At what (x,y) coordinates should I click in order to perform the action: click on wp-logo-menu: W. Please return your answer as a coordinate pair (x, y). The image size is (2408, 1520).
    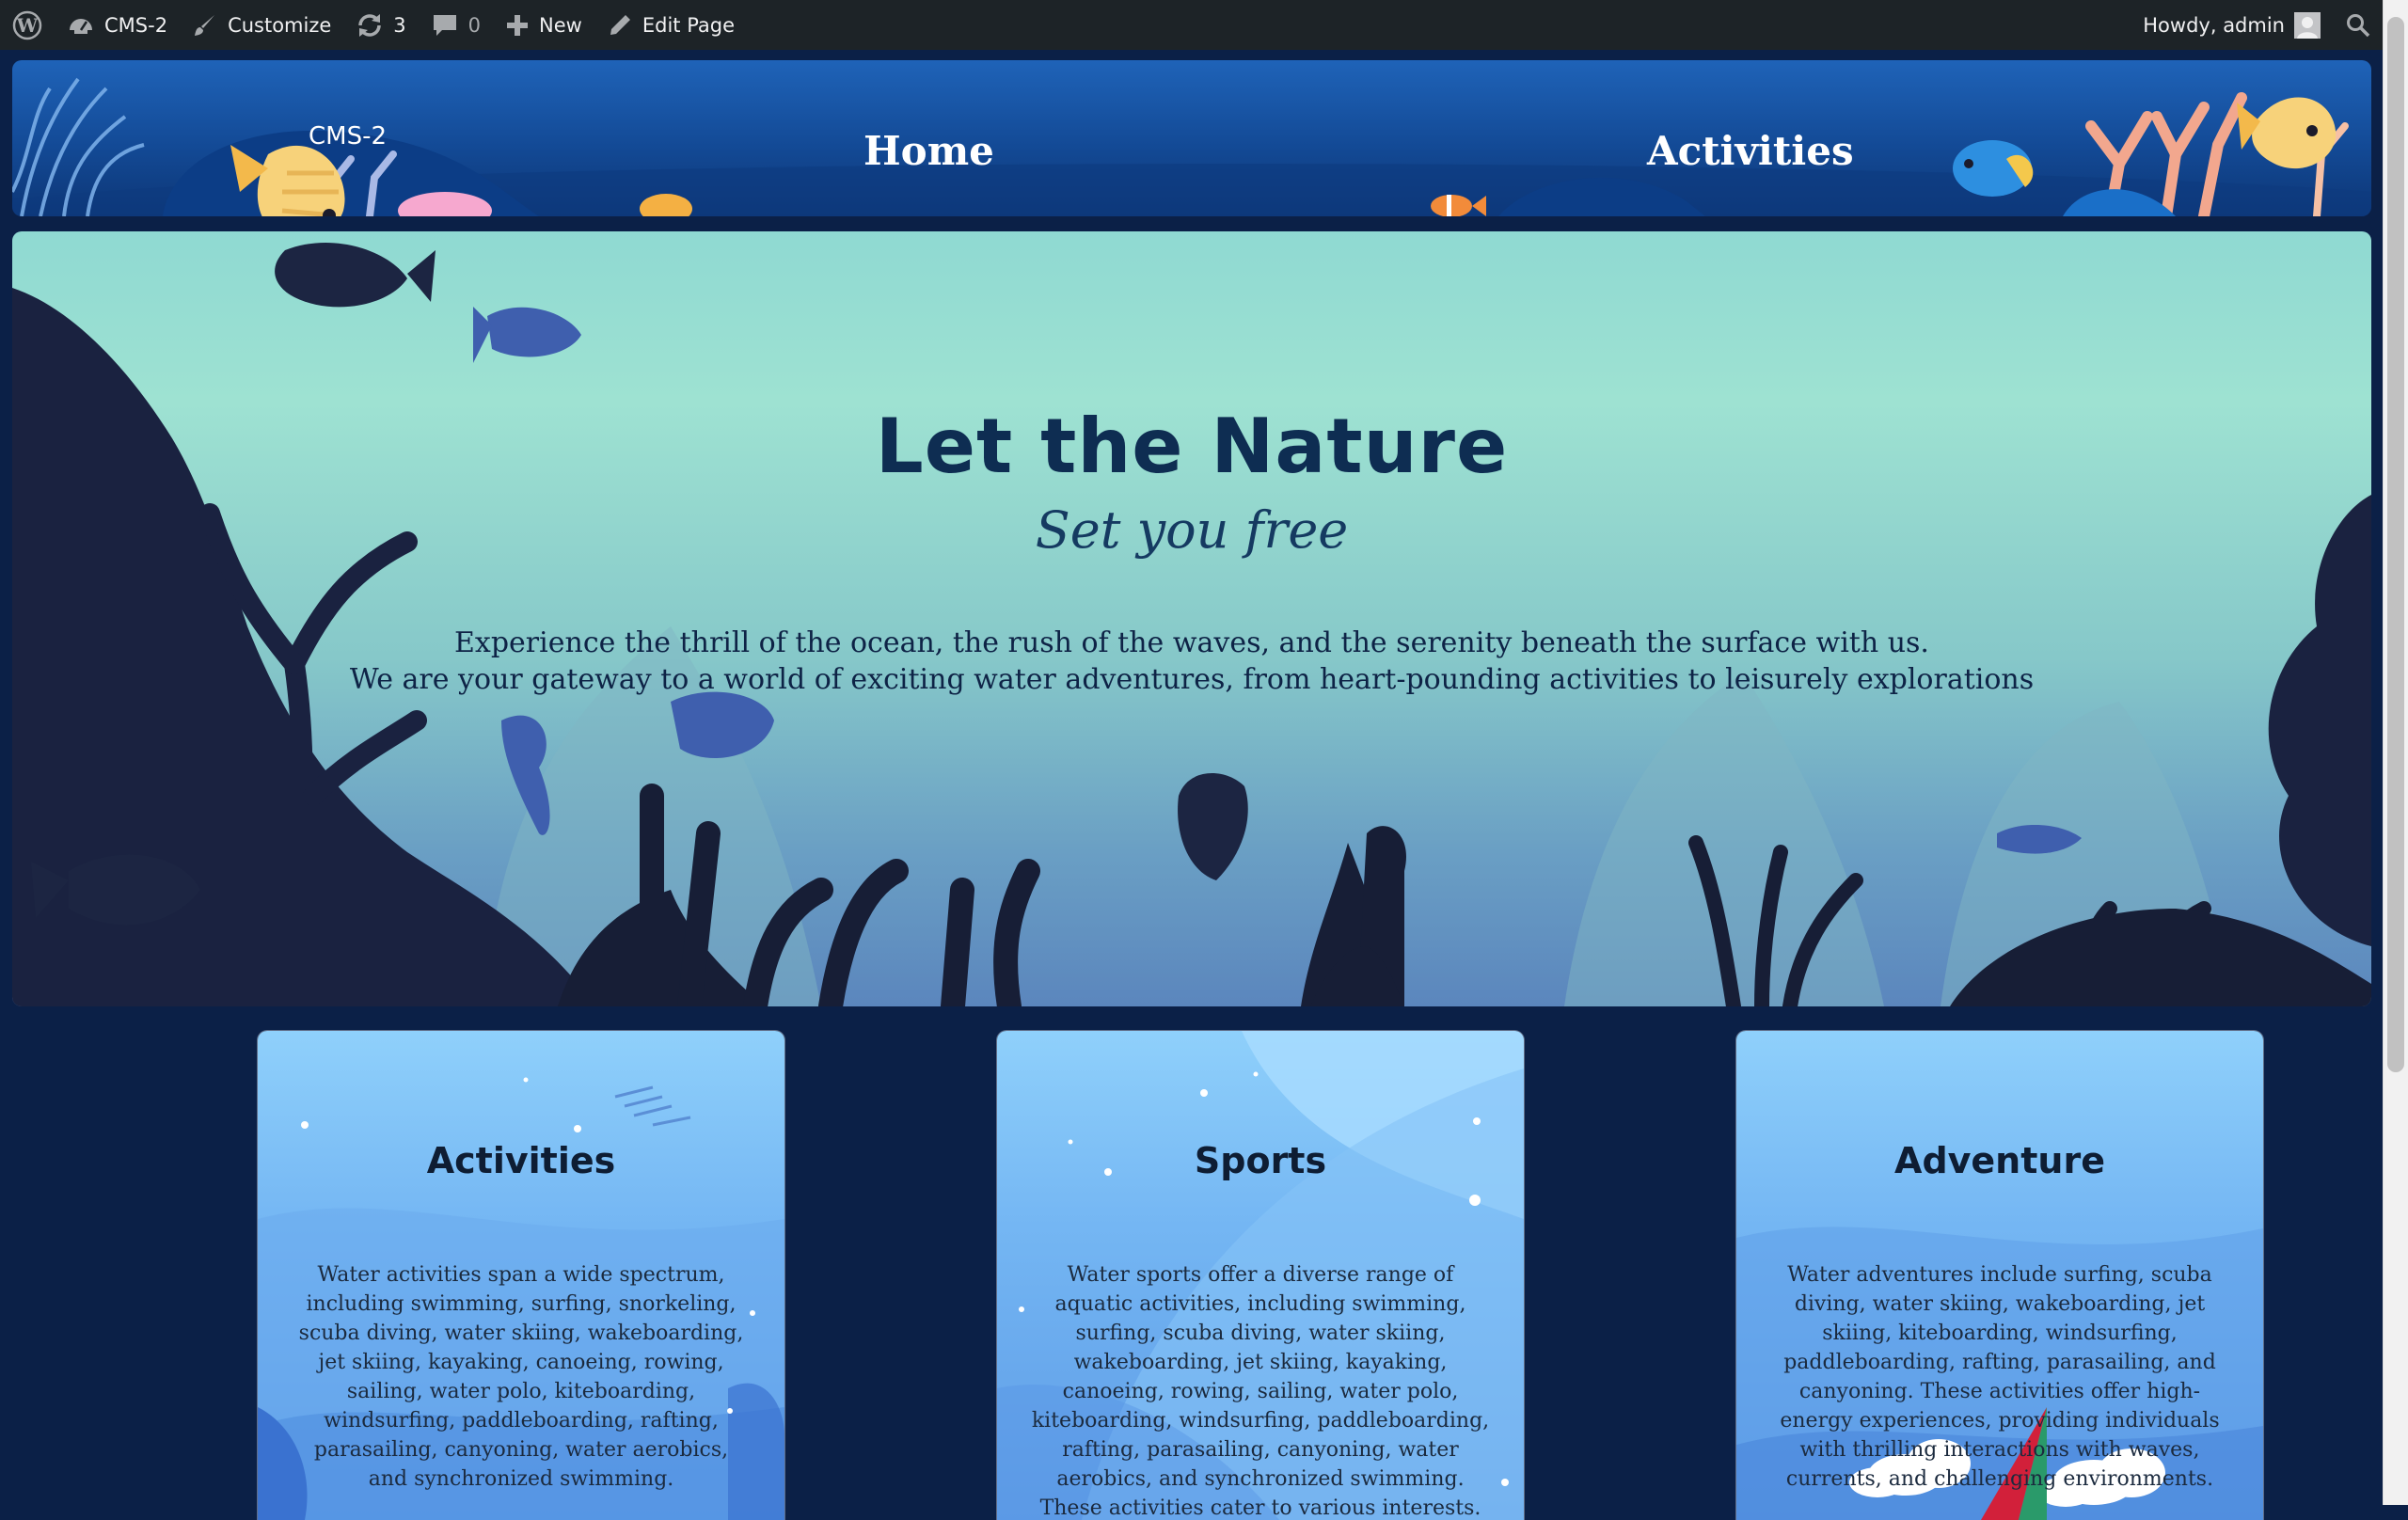
    Looking at the image, I should click on (28, 25).